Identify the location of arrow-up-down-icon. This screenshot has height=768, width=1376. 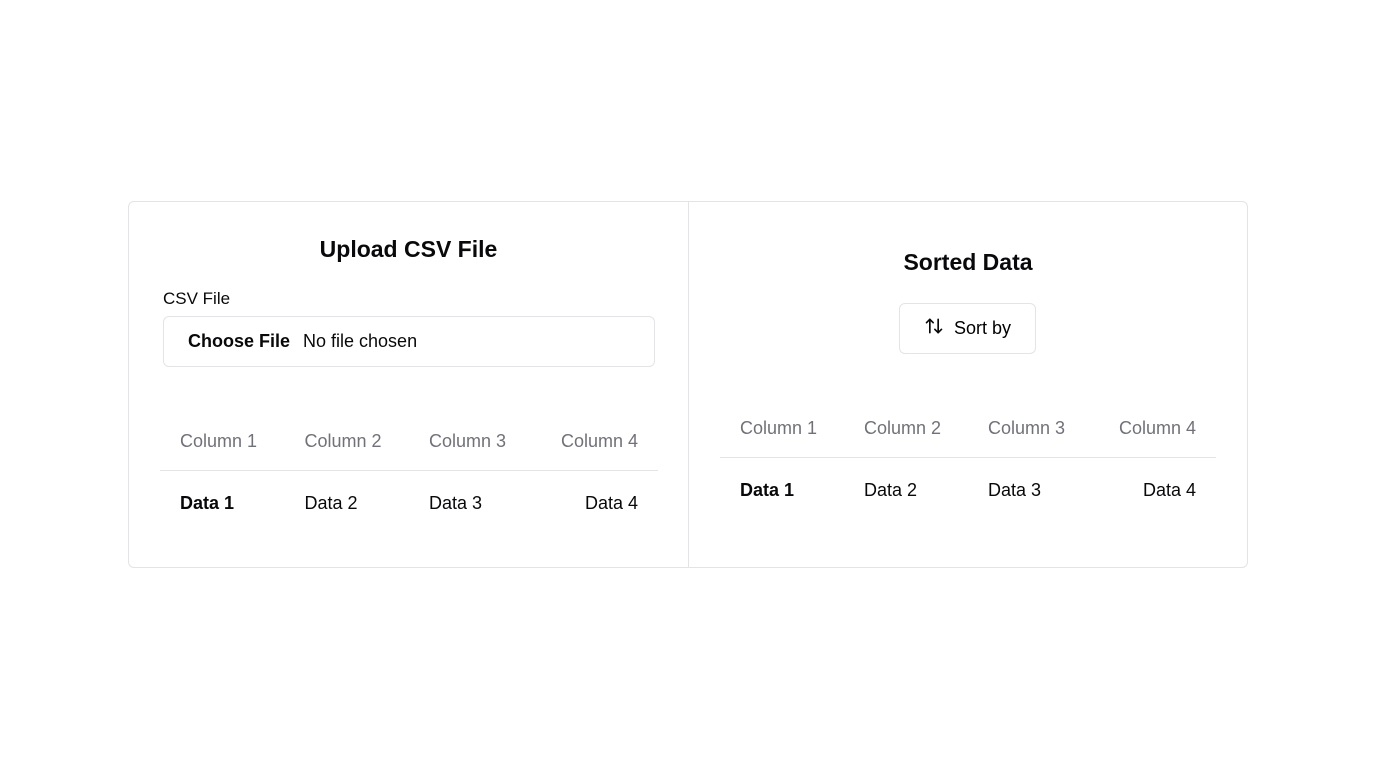
(934, 328).